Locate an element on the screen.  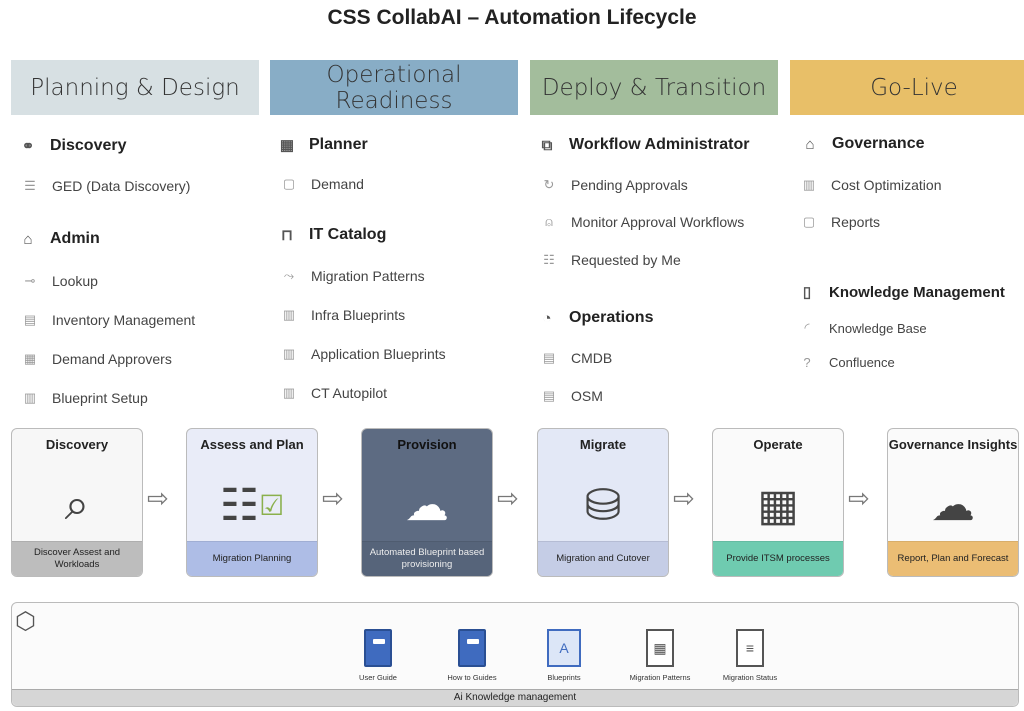
workflow-icon: ⧉ is located at coordinates (547, 145).